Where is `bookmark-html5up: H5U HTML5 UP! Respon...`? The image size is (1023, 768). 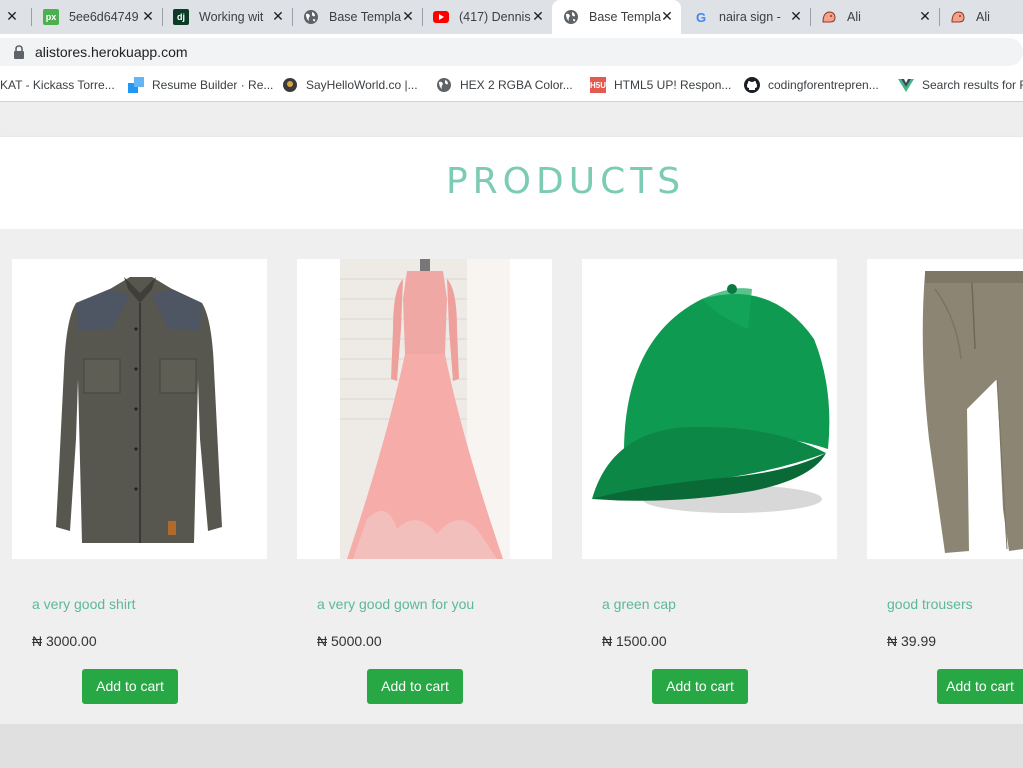 bookmark-html5up: H5U HTML5 UP! Respon... is located at coordinates (660, 85).